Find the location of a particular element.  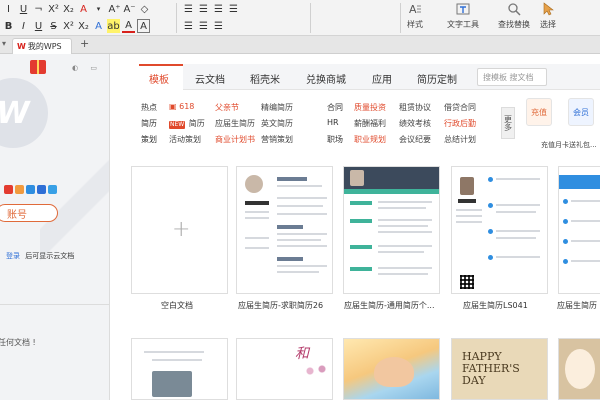

tab-templates: 模板 is located at coordinates (159, 78).